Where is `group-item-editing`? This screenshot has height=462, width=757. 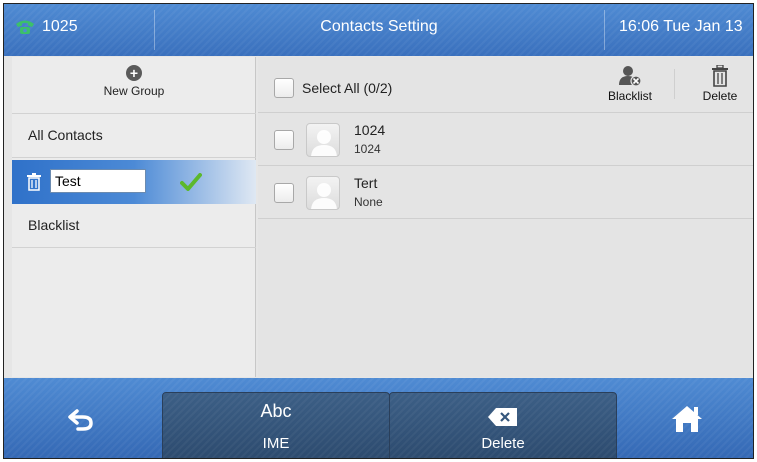 group-item-editing is located at coordinates (134, 182).